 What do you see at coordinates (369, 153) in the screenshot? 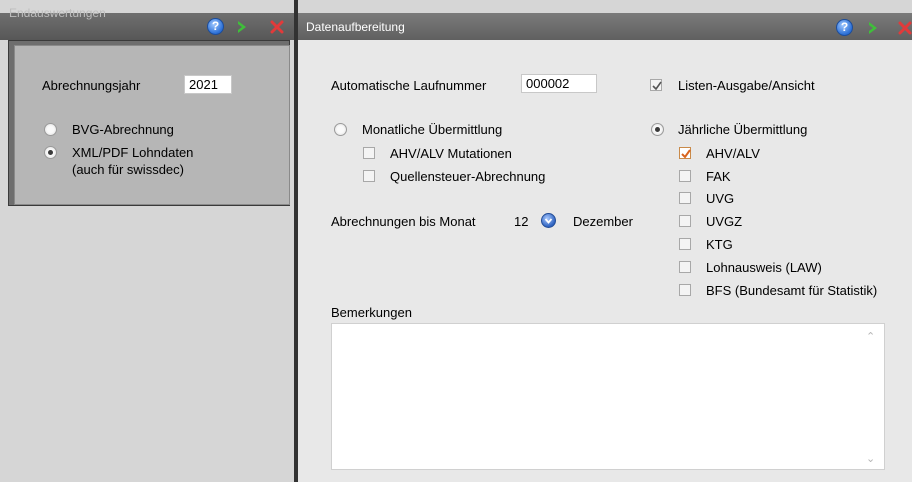
I see `ahv-alv-mutationen-checkbox` at bounding box center [369, 153].